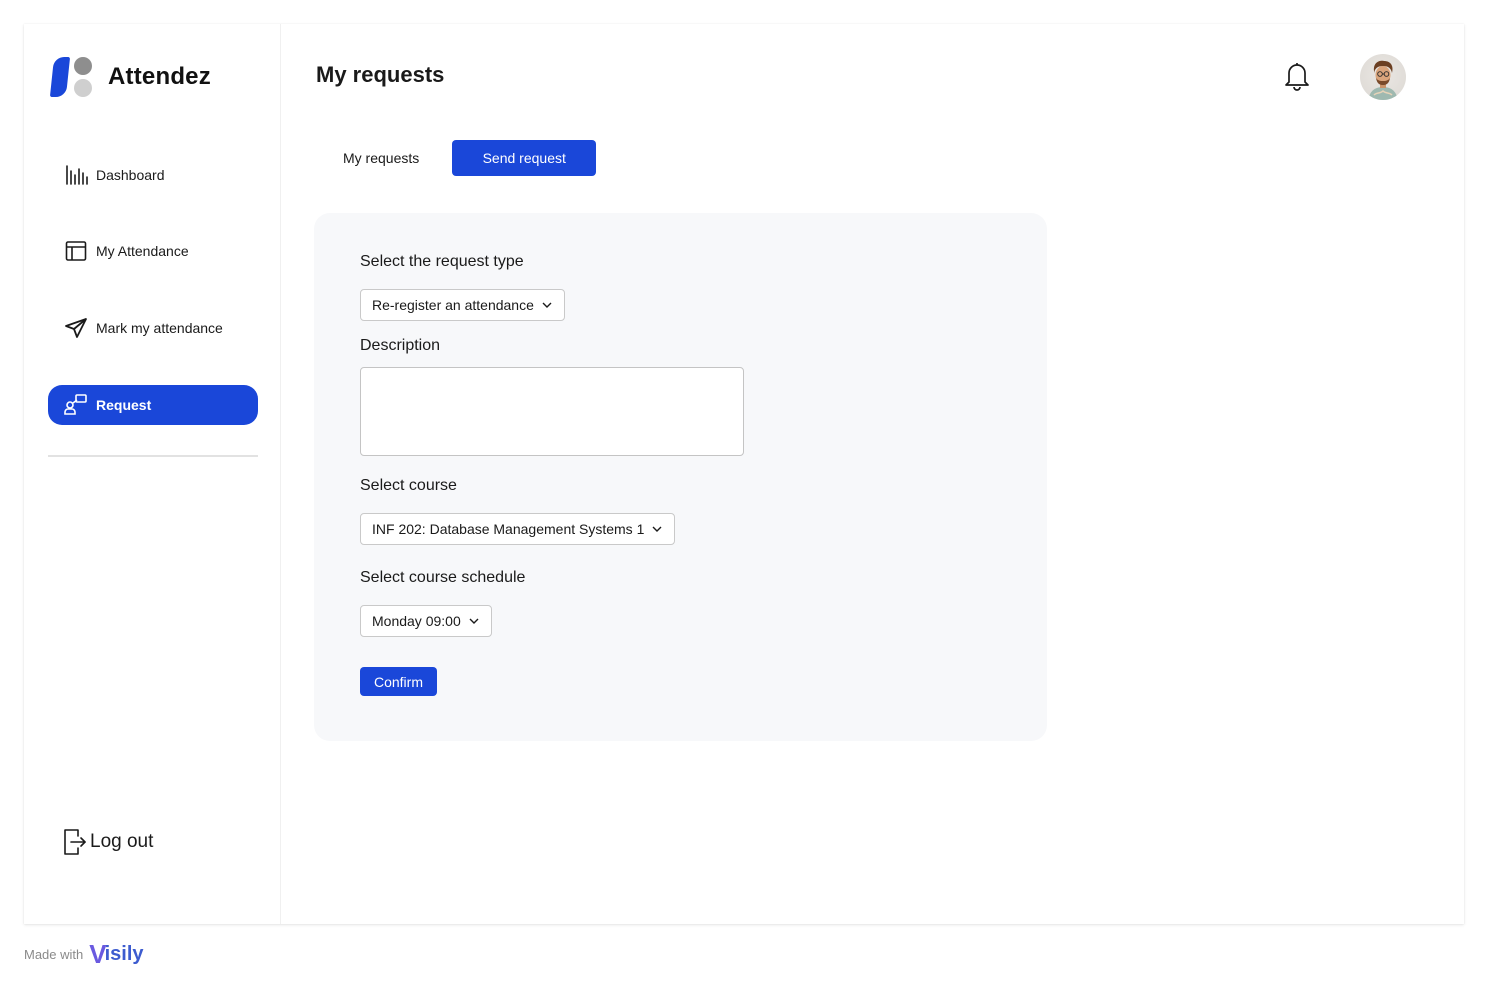 Image resolution: width=1488 pixels, height=988 pixels. Describe the element at coordinates (142, 251) in the screenshot. I see `sidebar-item-label: My Attendance` at that location.